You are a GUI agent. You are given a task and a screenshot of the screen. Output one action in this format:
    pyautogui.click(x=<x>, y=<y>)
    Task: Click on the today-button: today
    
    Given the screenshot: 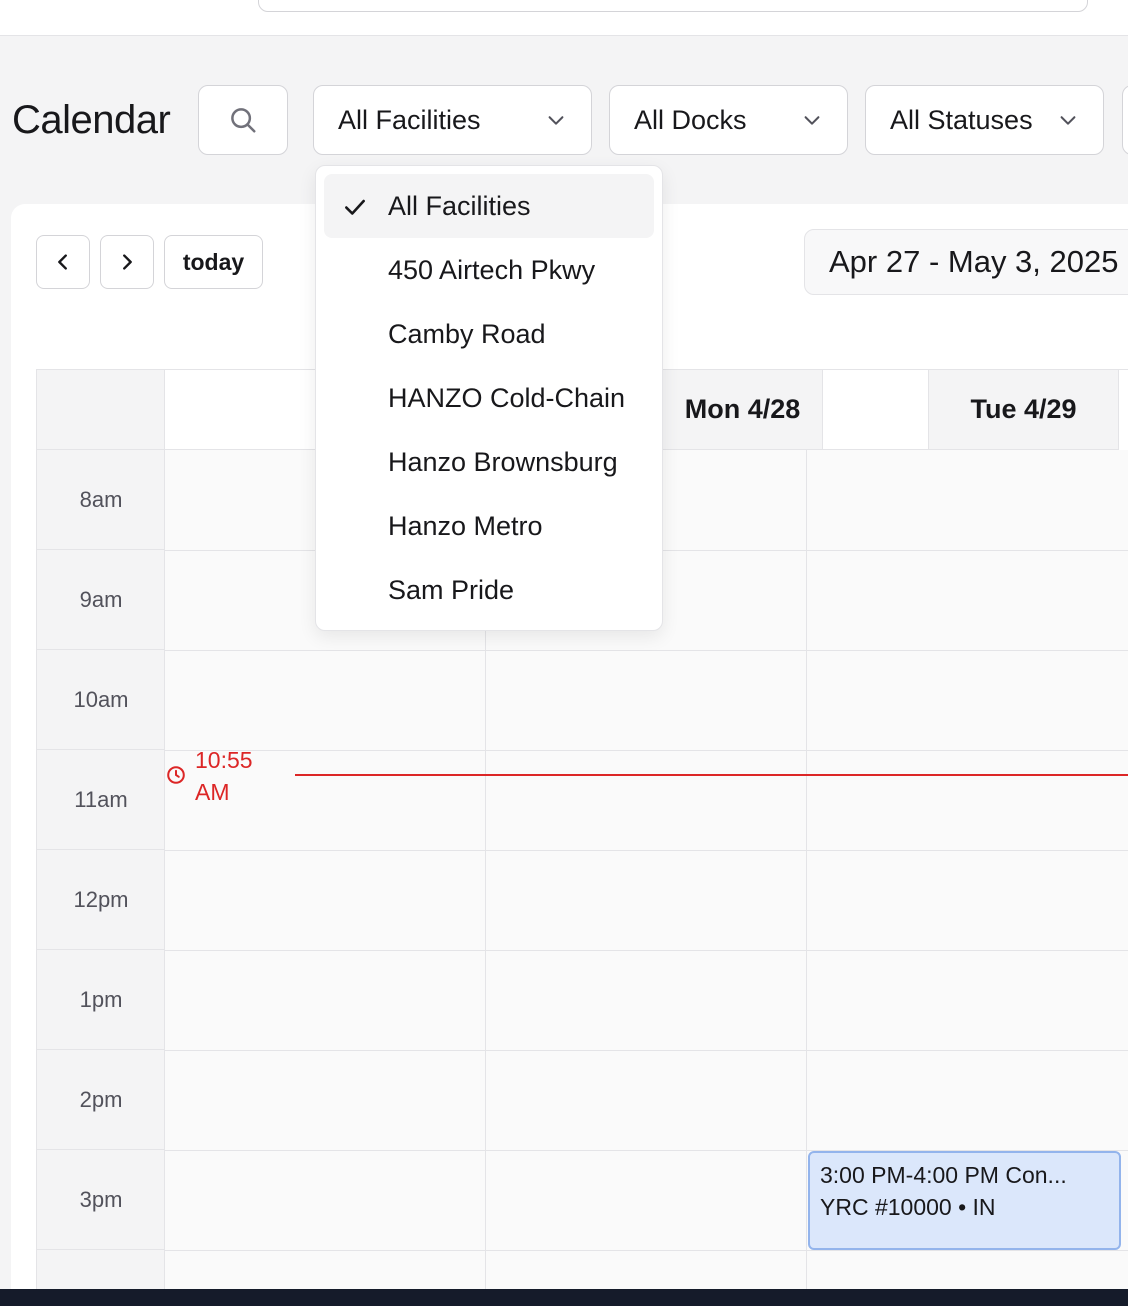 What is the action you would take?
    pyautogui.click(x=213, y=262)
    